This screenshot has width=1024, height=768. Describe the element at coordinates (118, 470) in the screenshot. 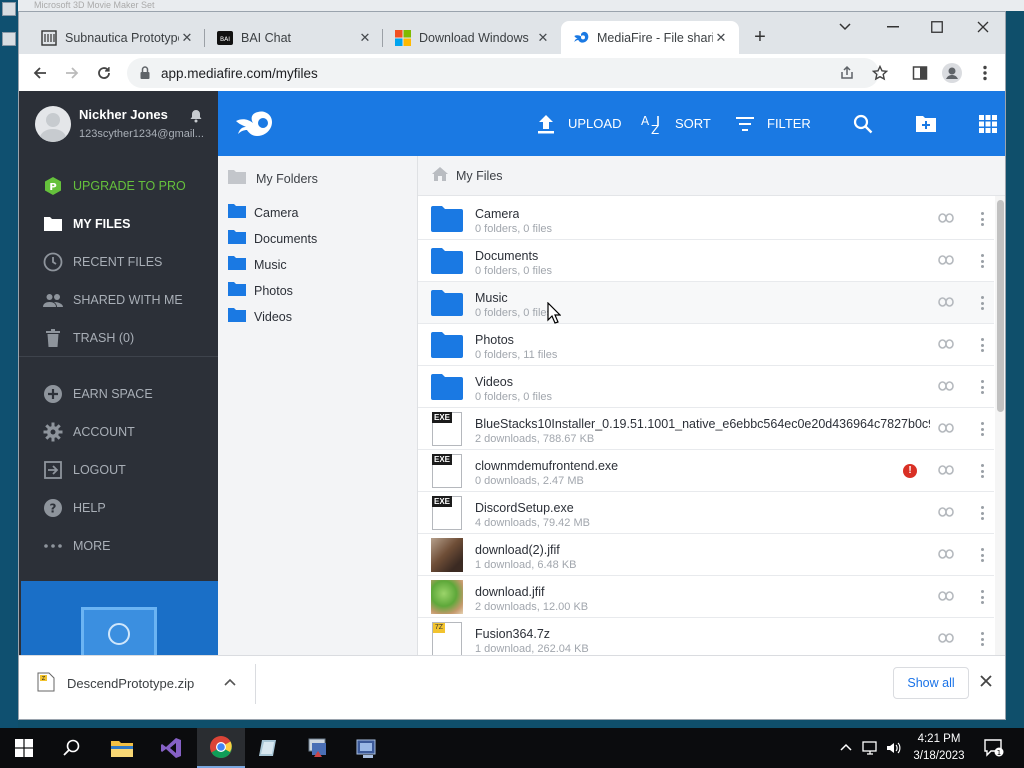

I see `sidebar-item-logout: LOGOUT` at that location.